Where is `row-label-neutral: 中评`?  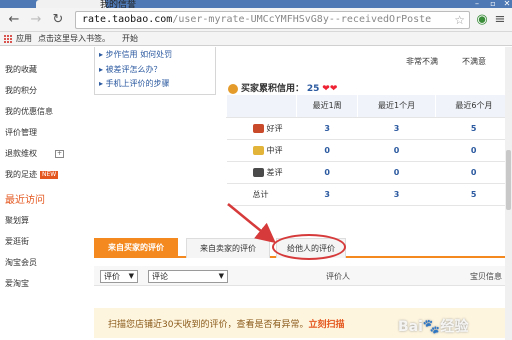 row-label-neutral: 中评 is located at coordinates (261, 150).